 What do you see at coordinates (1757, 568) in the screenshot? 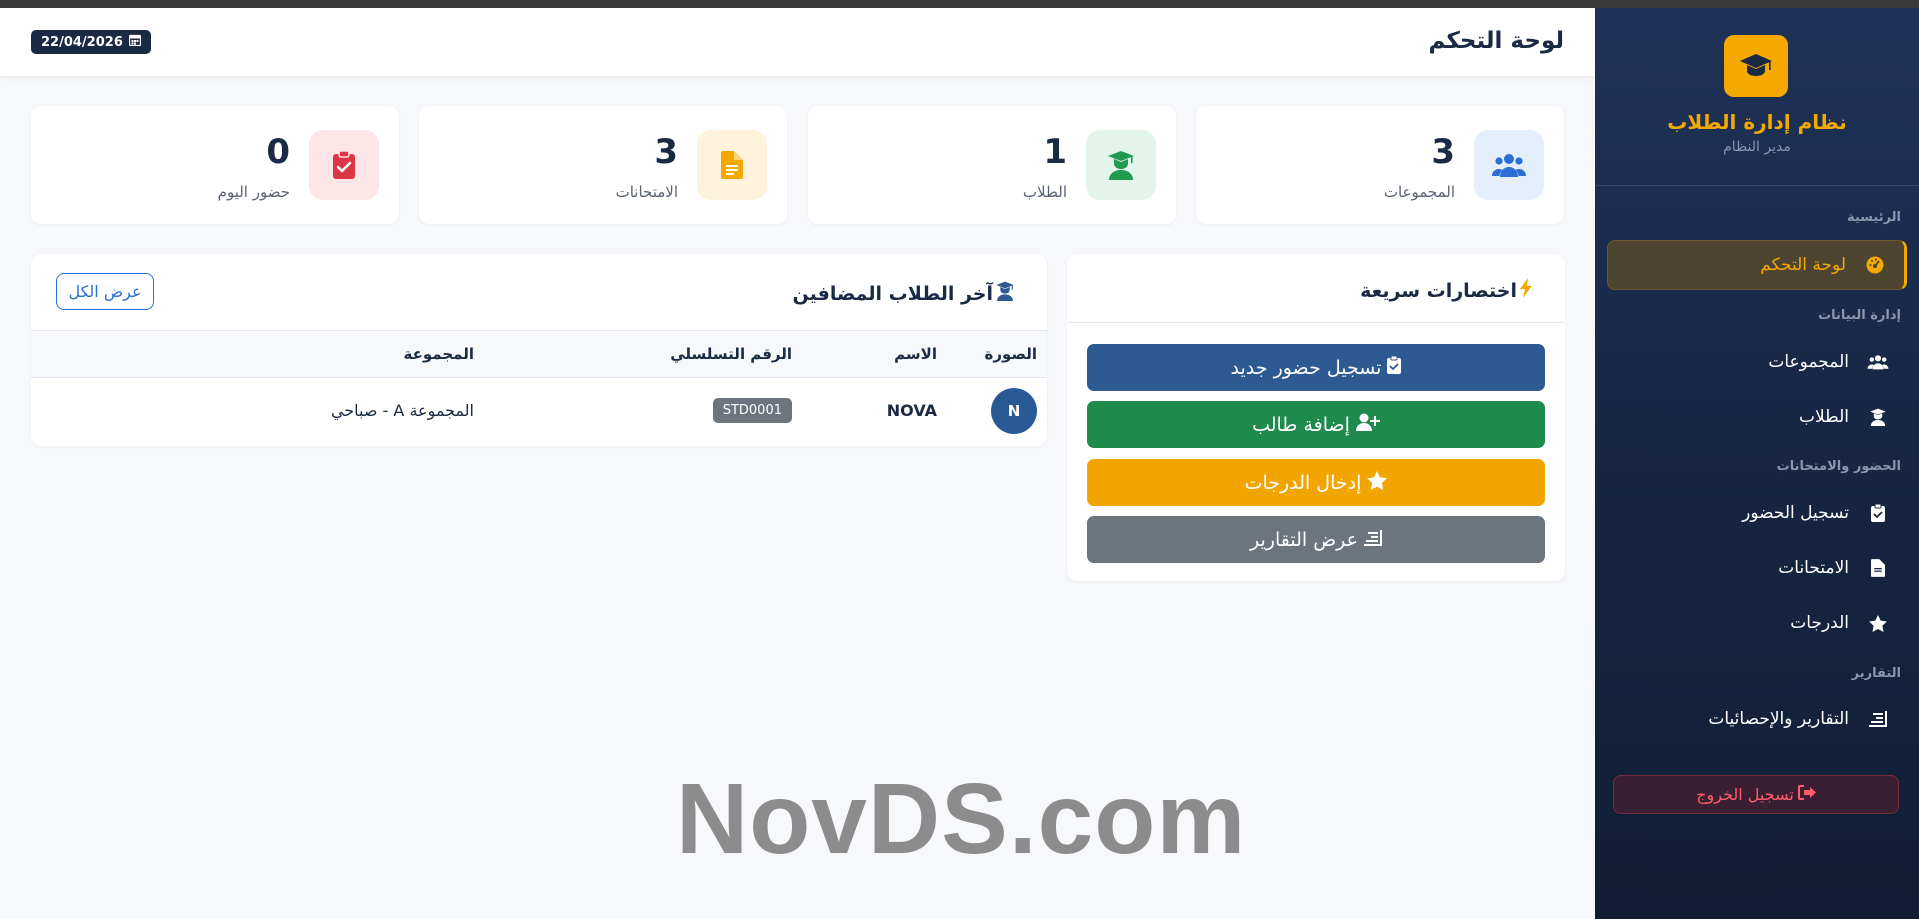
I see `sidebar-item-exams: الامتحانات` at bounding box center [1757, 568].